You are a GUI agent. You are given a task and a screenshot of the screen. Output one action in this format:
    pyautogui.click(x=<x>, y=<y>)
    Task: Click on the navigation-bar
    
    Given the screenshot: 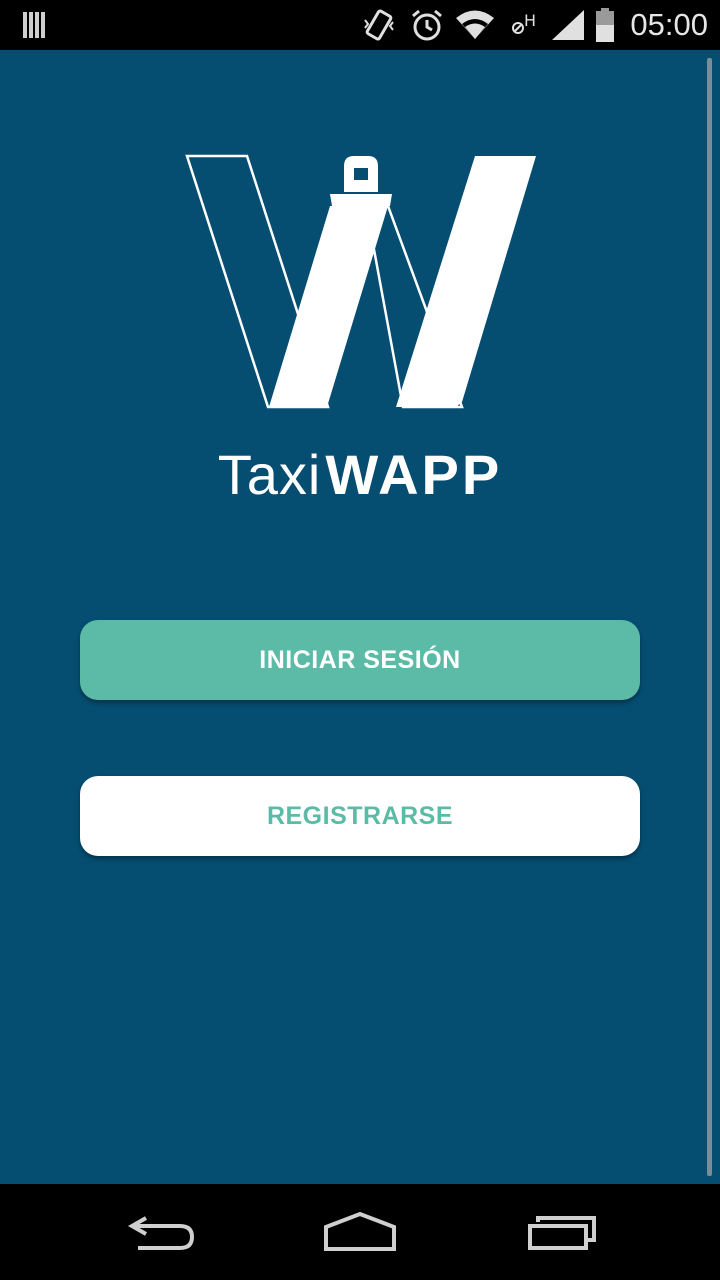 What is the action you would take?
    pyautogui.click(x=360, y=1232)
    